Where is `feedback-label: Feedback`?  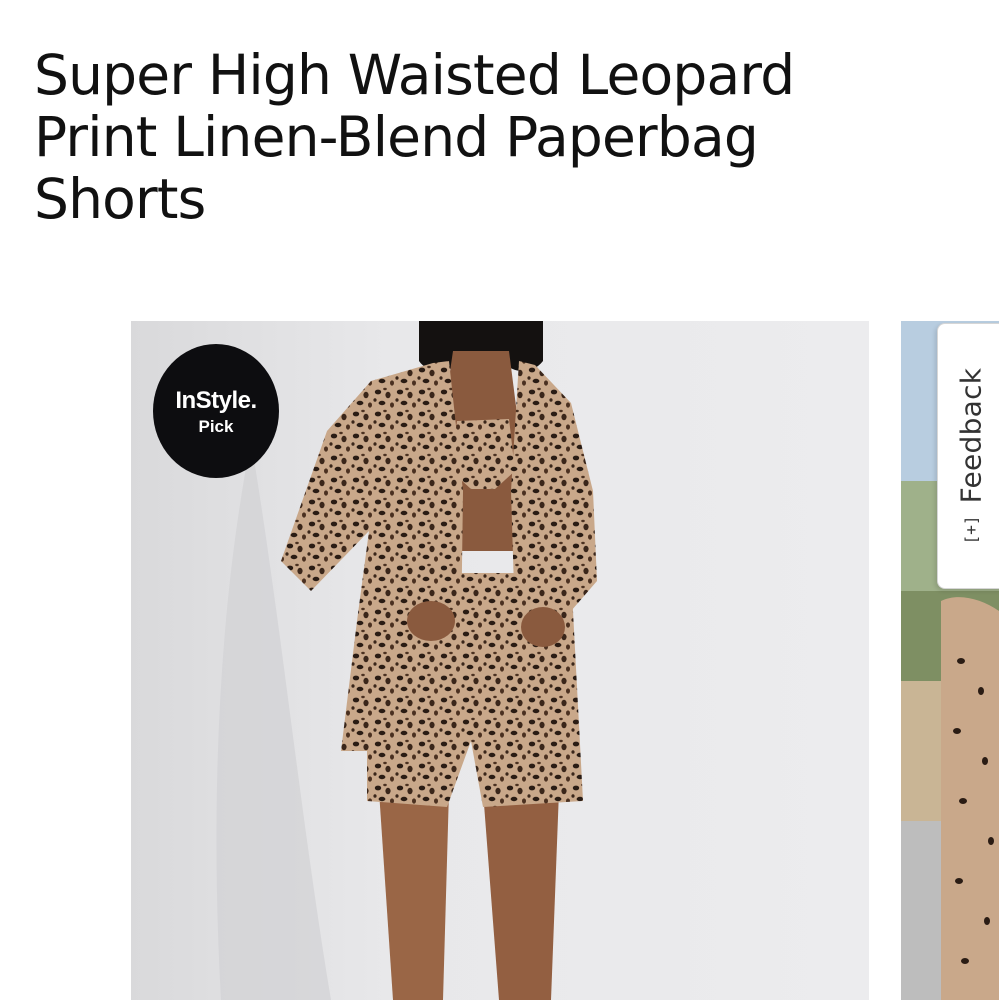 feedback-label: Feedback is located at coordinates (970, 435).